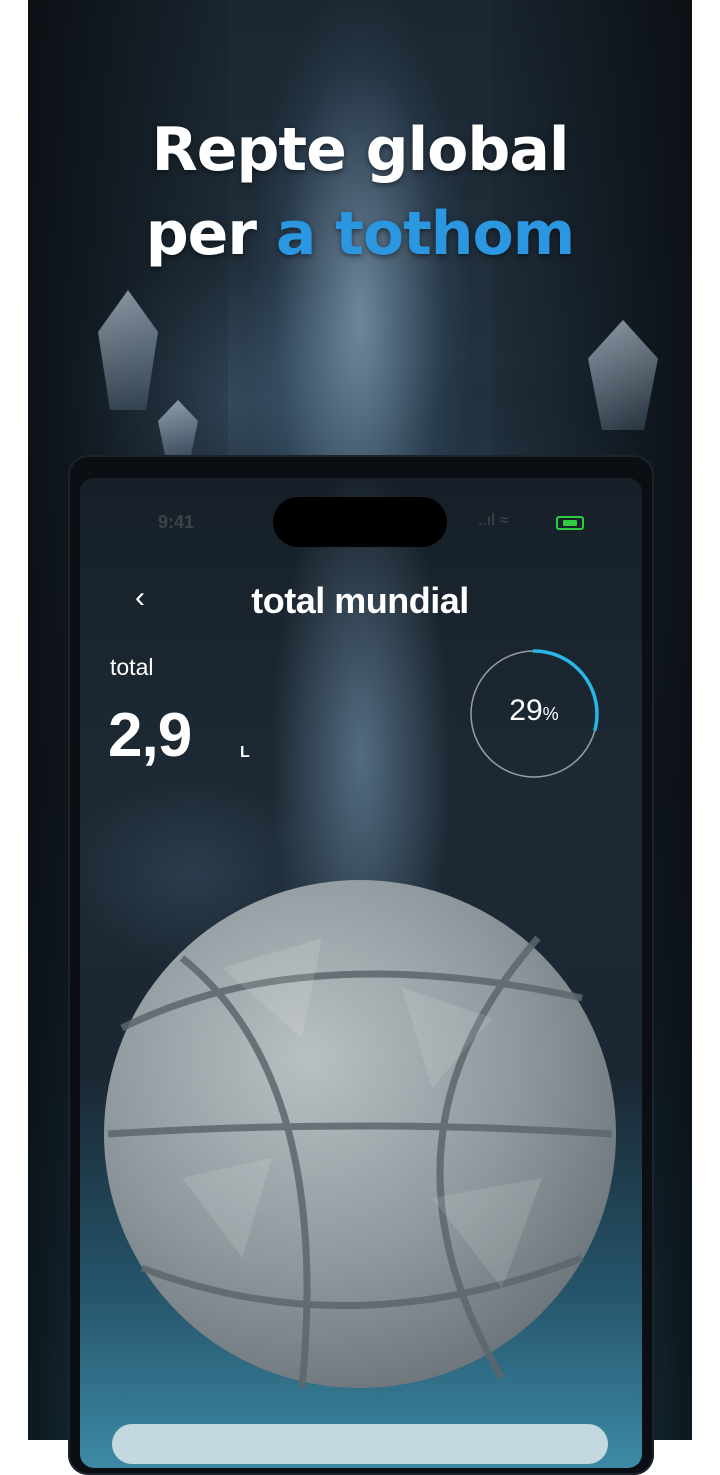 The width and height of the screenshot is (720, 1475). What do you see at coordinates (570, 523) in the screenshot?
I see `battery-icon` at bounding box center [570, 523].